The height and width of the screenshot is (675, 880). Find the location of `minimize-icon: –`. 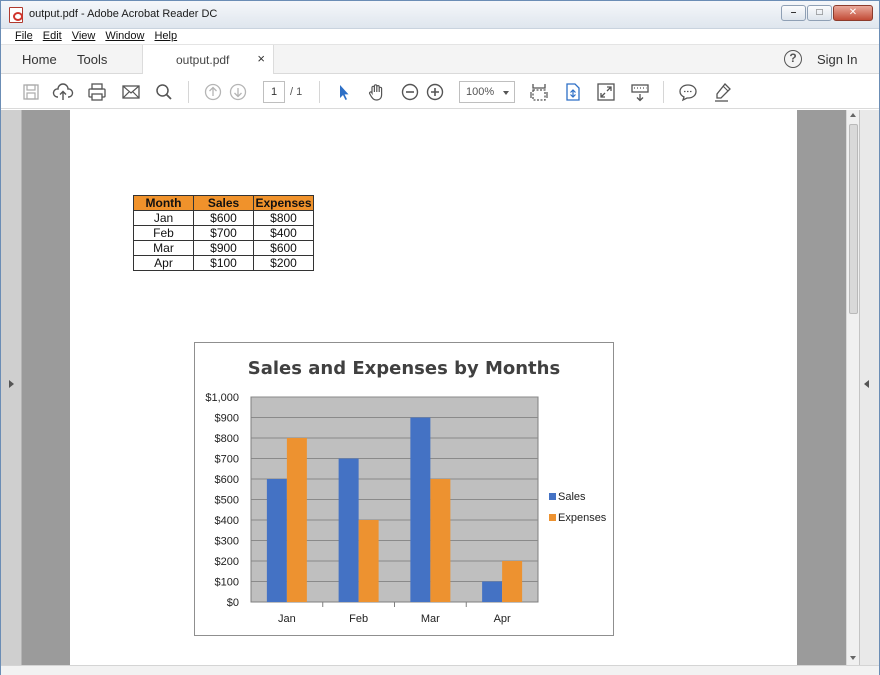

minimize-icon: – is located at coordinates (793, 12).